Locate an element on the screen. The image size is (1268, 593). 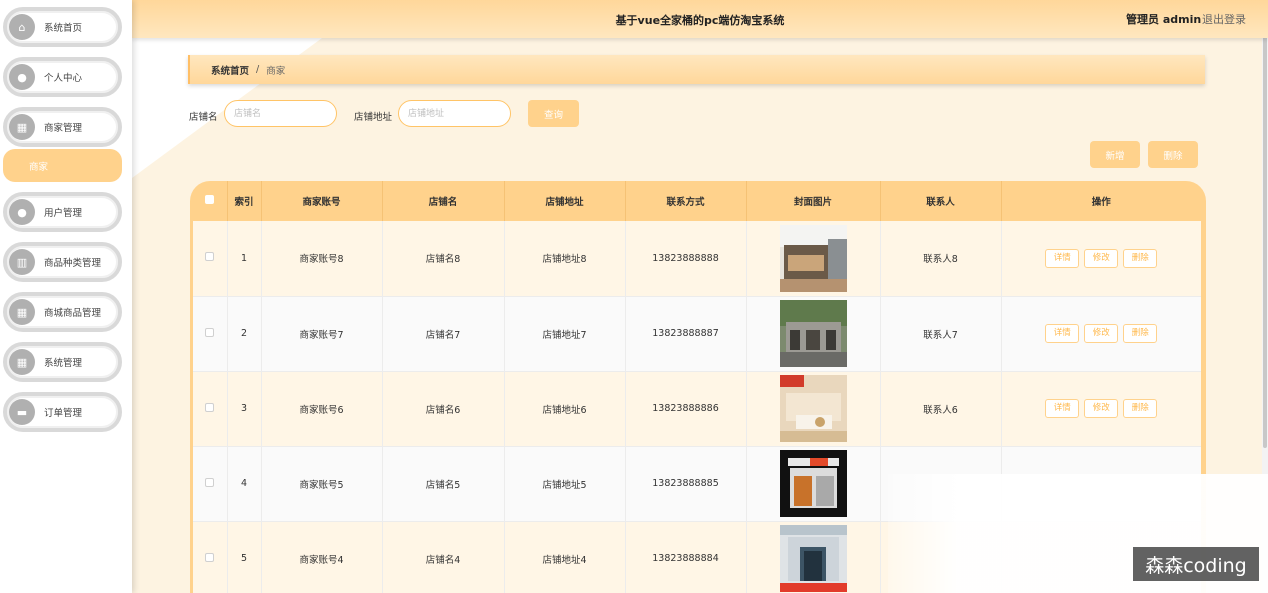
sidebar-item-label: 商品种类管理 is located at coordinates (73, 263).